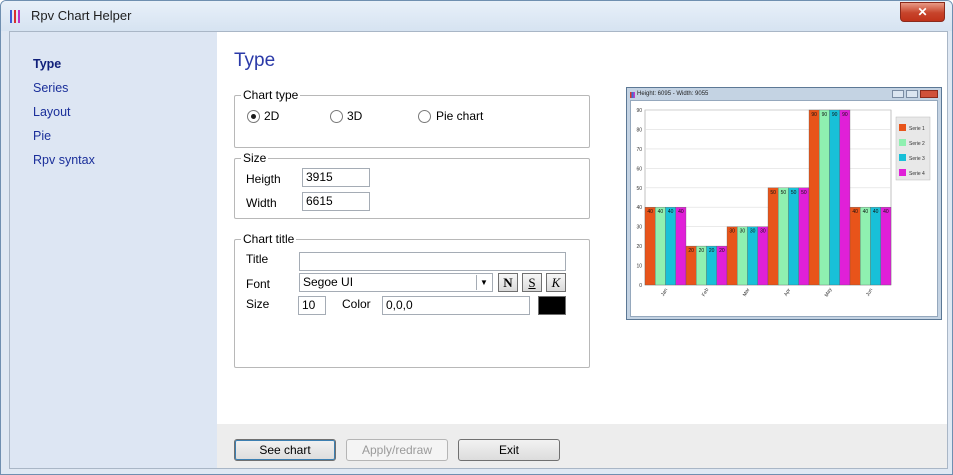 This screenshot has height=475, width=953. I want to click on y-tick-label: 20, so click(639, 247).